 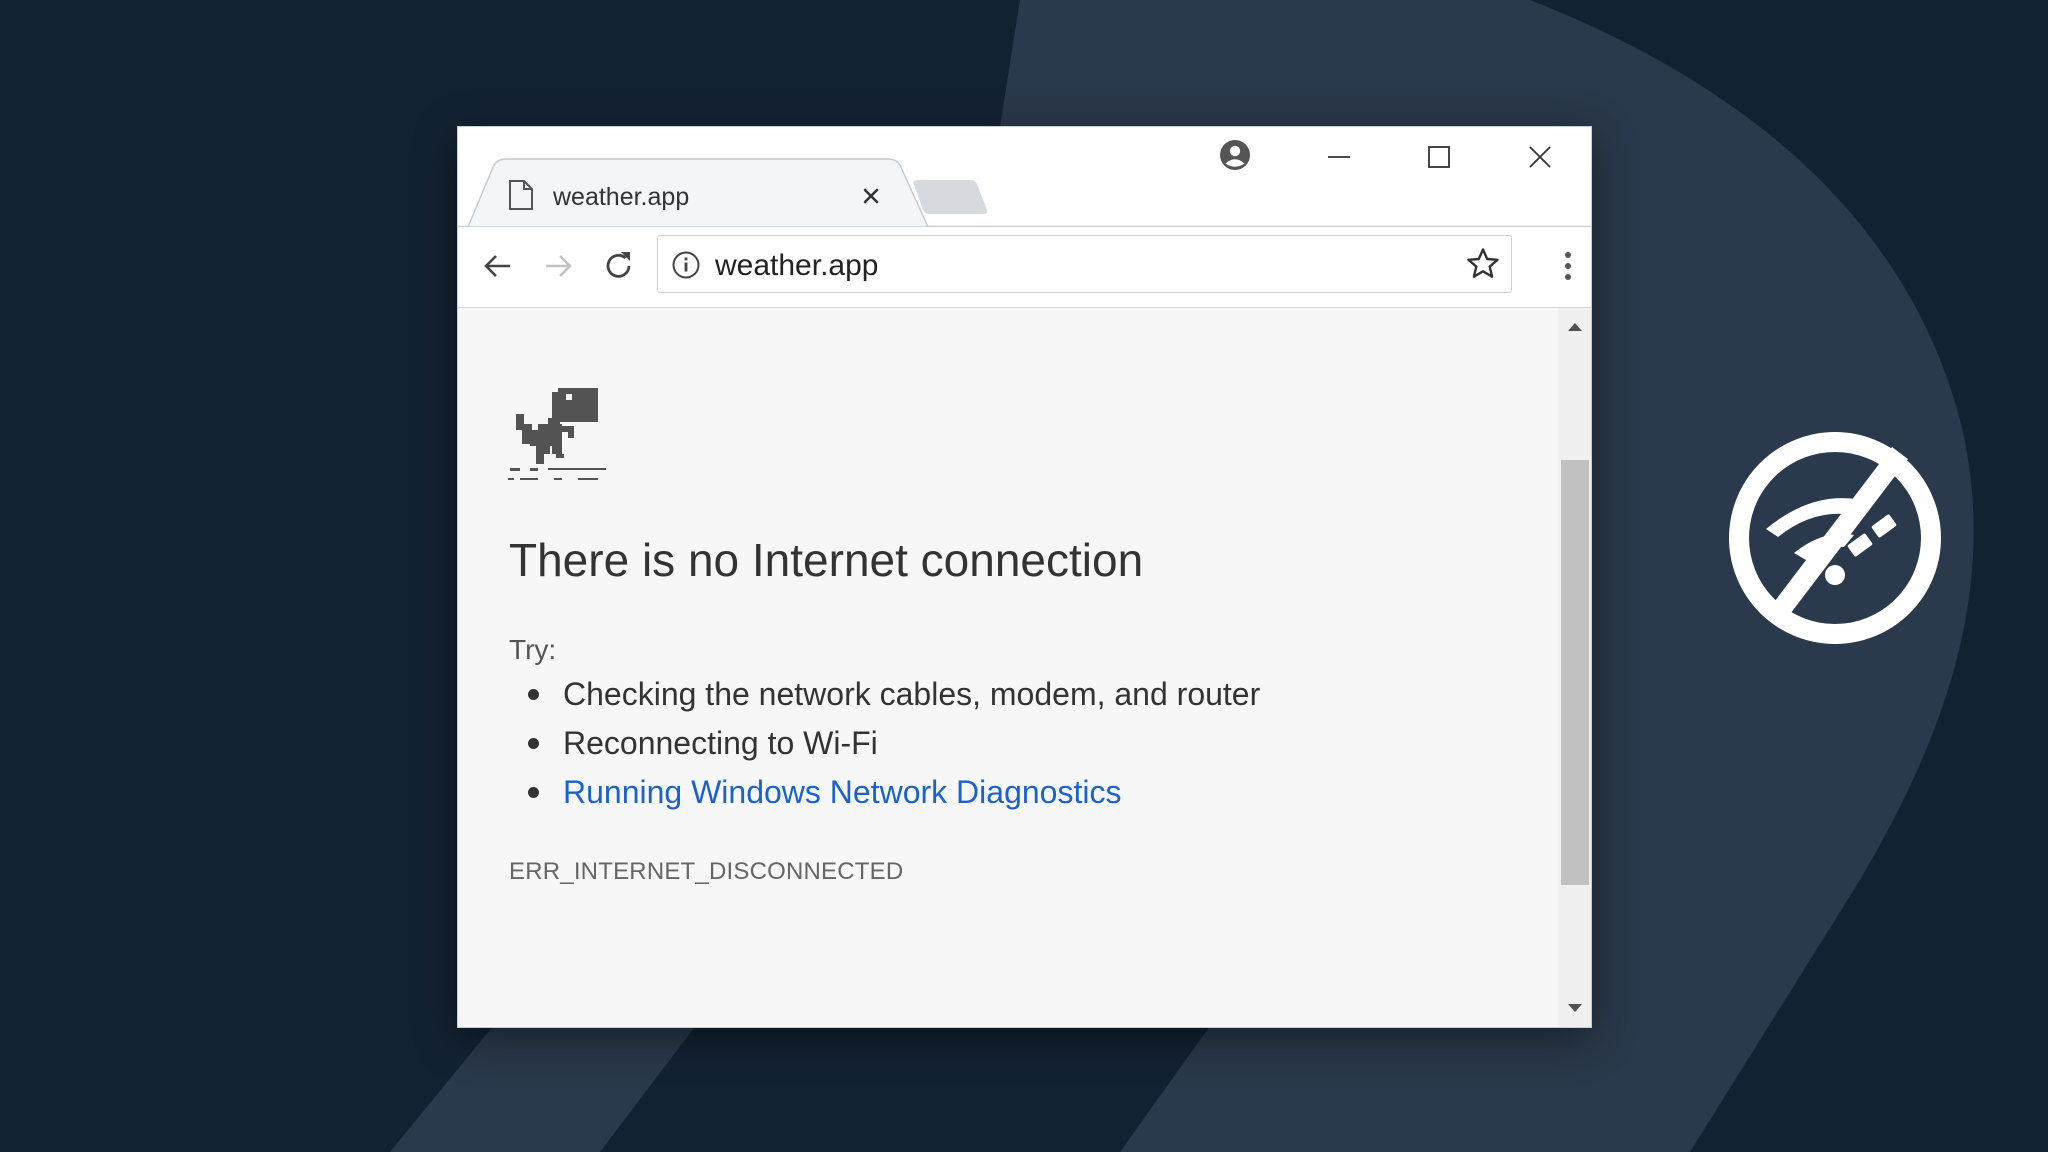 What do you see at coordinates (557, 434) in the screenshot?
I see `dinosaur-icon` at bounding box center [557, 434].